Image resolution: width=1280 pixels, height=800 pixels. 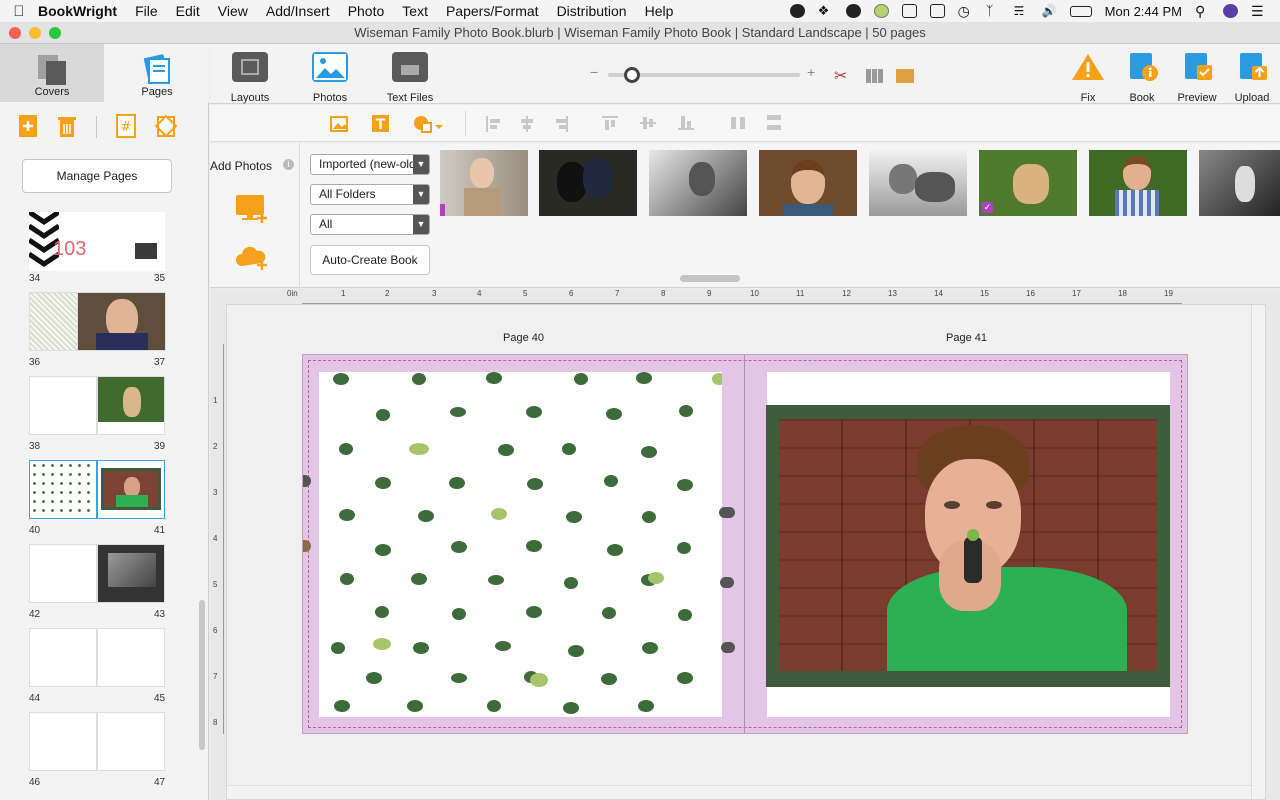 I want to click on zoom-slider-knob, so click(x=632, y=75).